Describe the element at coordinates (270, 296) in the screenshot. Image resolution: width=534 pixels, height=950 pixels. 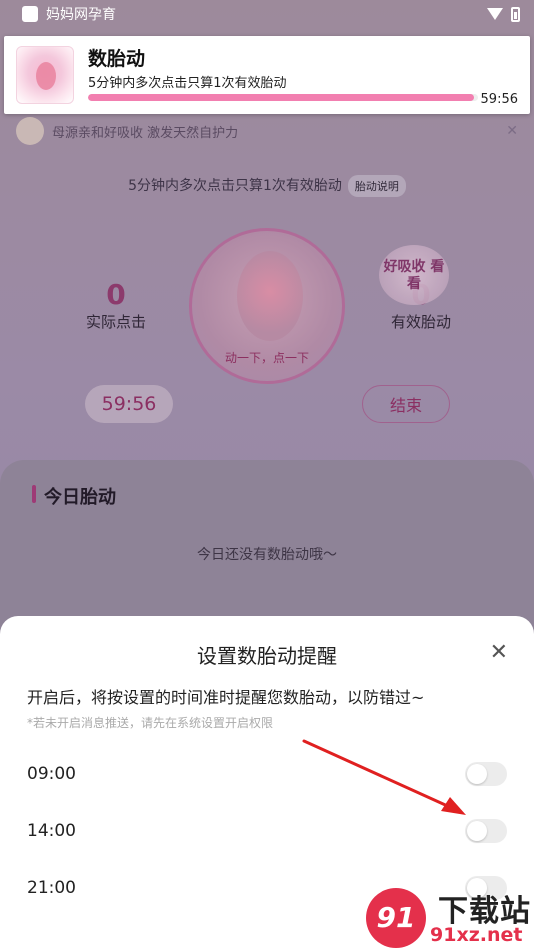
I see `fetus-icon` at that location.